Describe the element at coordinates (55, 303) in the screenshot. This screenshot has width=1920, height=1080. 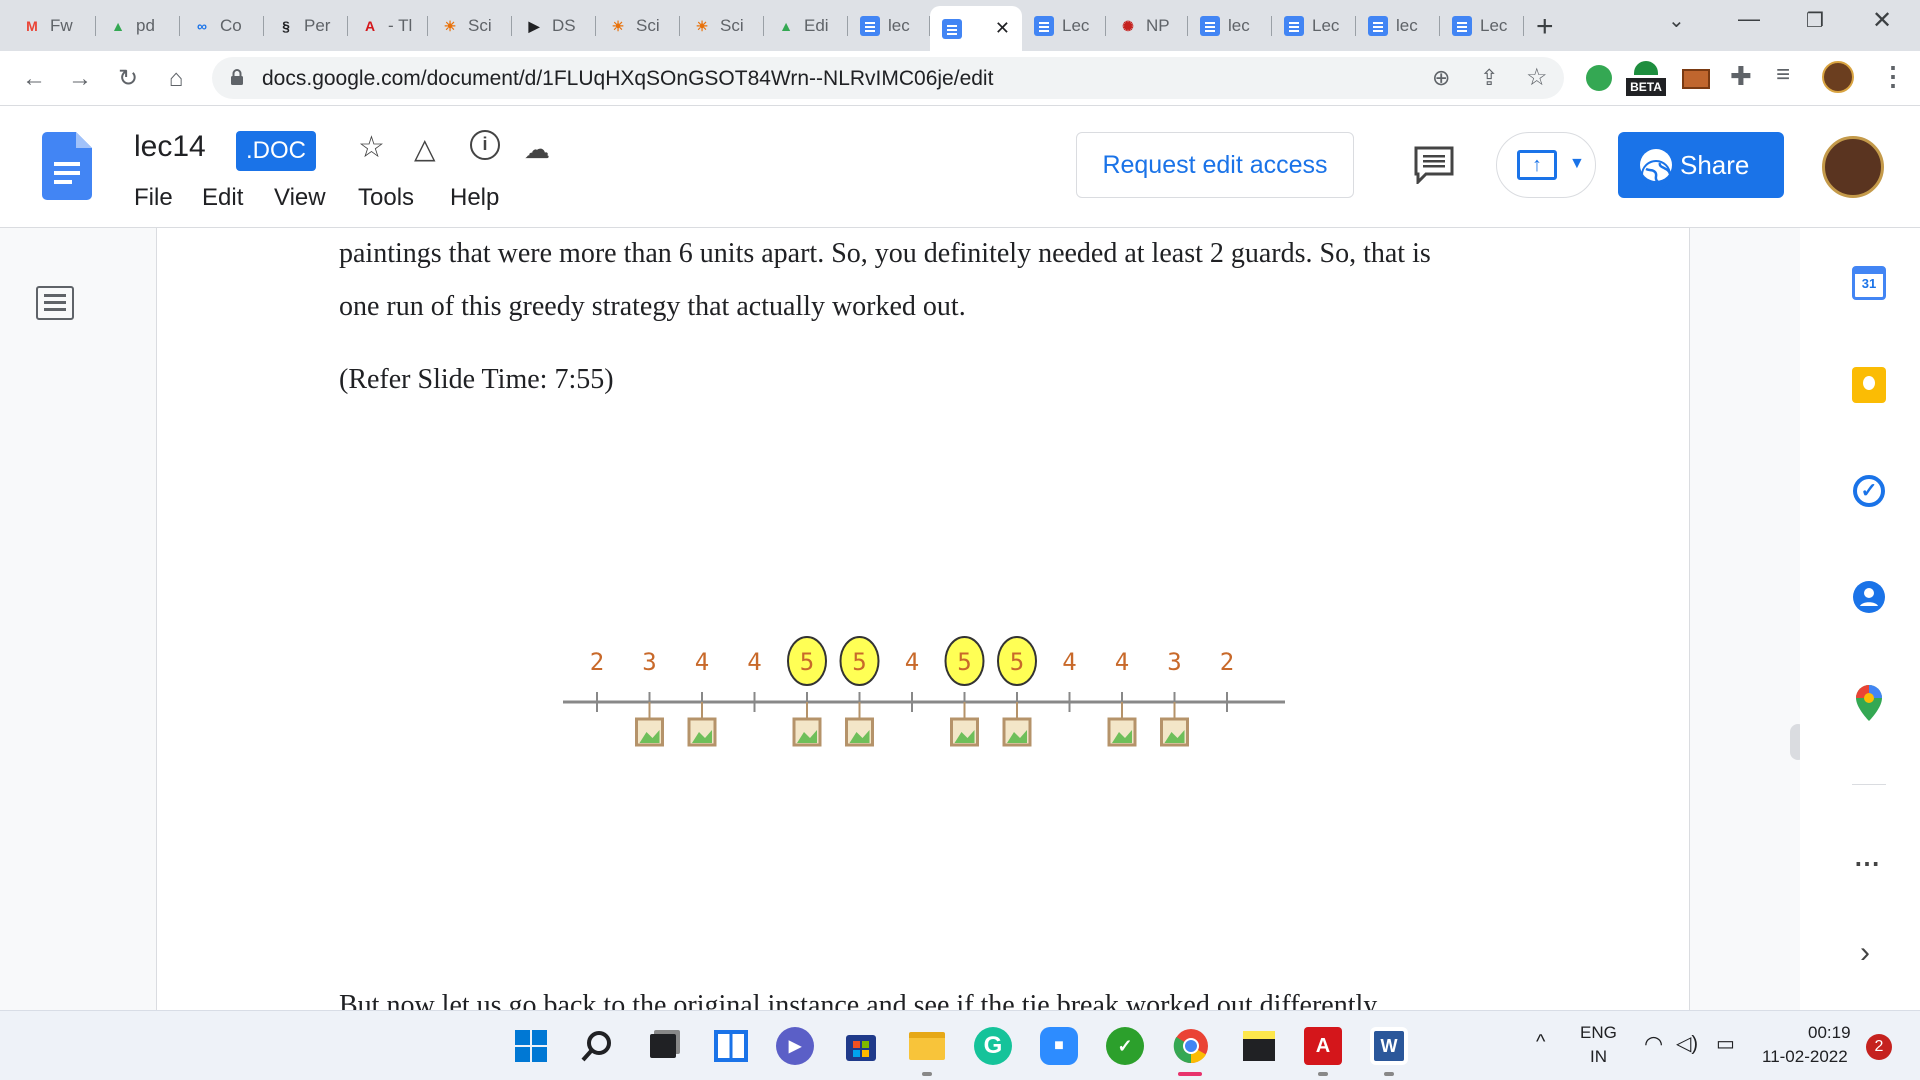
I see `document-outline-icon` at that location.